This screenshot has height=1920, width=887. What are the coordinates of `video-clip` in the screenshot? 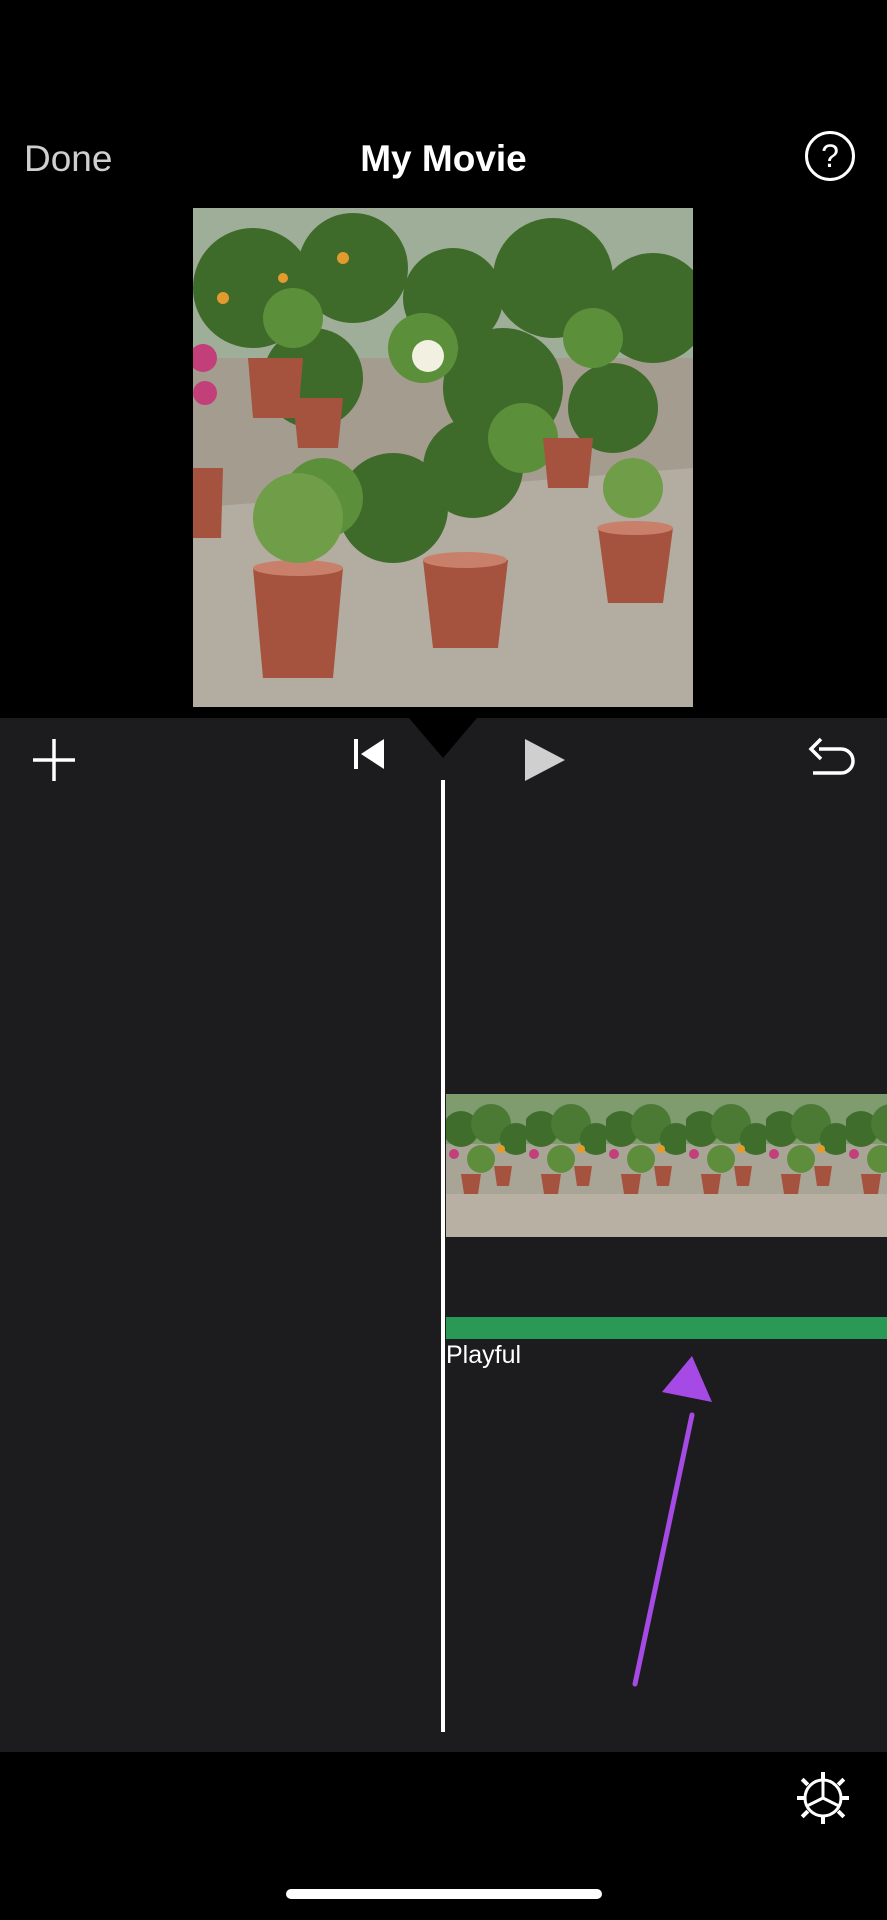 It's located at (666, 1165).